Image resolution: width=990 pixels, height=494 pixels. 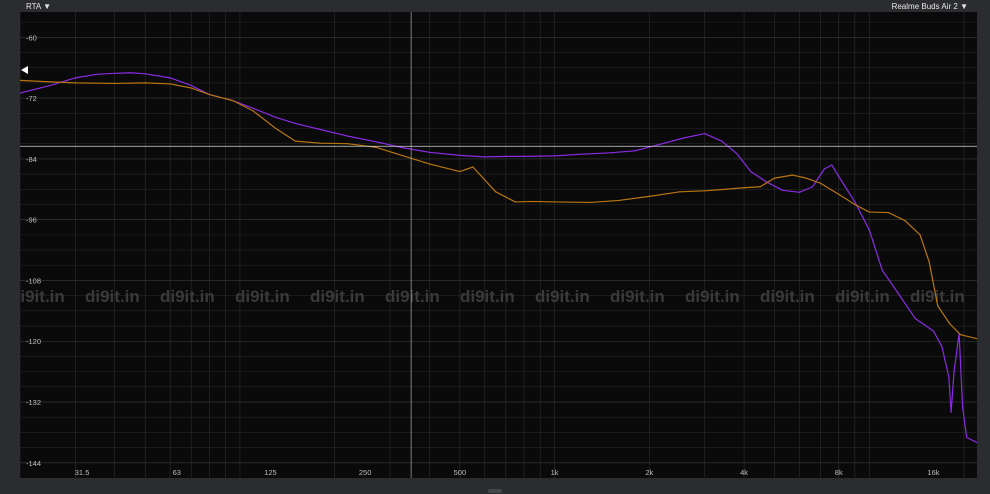 What do you see at coordinates (24, 70) in the screenshot?
I see `level-marker-handle` at bounding box center [24, 70].